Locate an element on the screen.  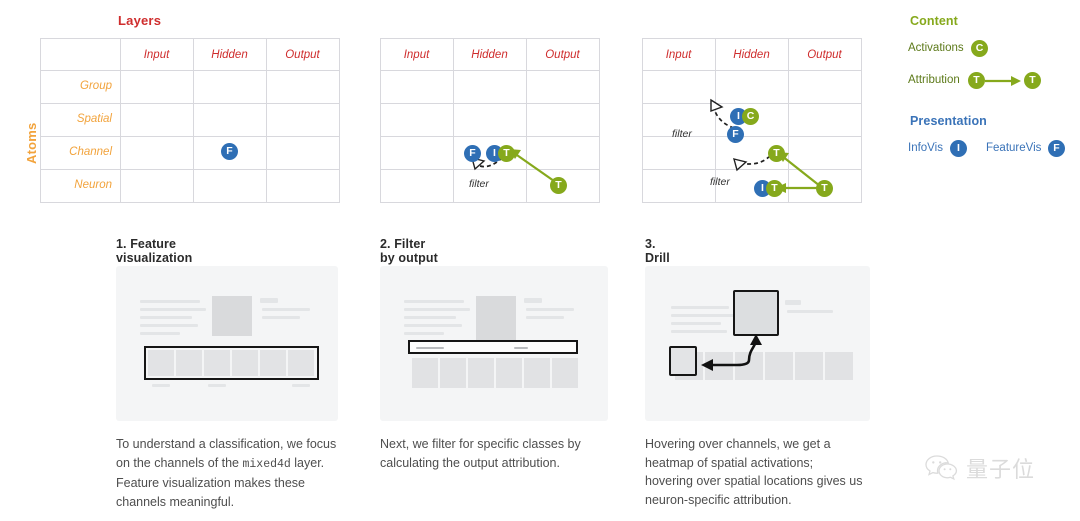
legend-attribution-arrow is located at coordinates (1003, 81).